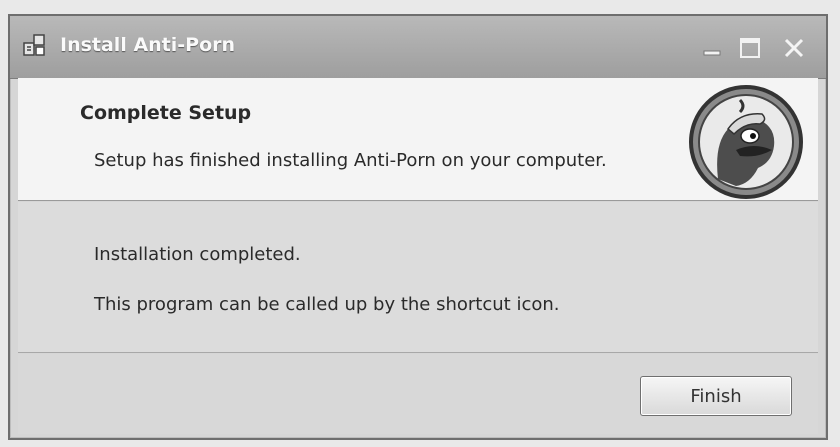  What do you see at coordinates (148, 45) in the screenshot?
I see `window-title: Install Anti-Porn` at bounding box center [148, 45].